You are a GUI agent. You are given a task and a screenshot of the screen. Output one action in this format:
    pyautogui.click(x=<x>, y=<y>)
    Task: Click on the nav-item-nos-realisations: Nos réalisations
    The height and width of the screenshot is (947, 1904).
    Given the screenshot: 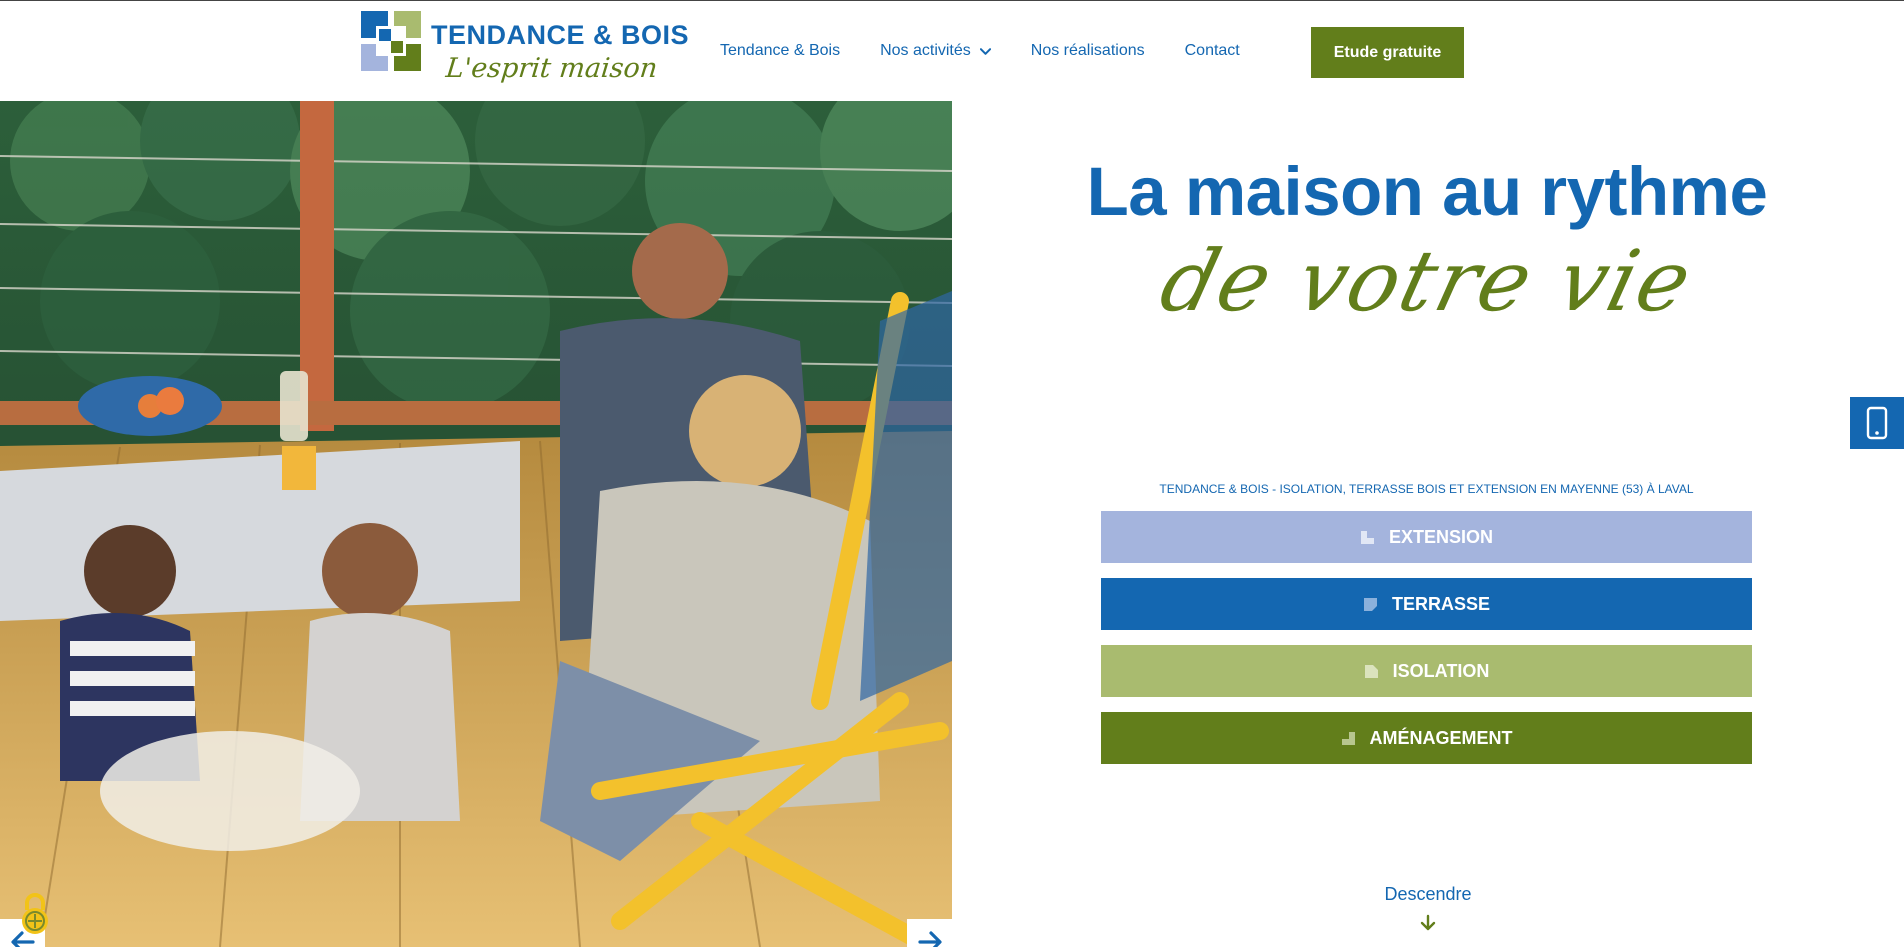 What is the action you would take?
    pyautogui.click(x=1088, y=51)
    